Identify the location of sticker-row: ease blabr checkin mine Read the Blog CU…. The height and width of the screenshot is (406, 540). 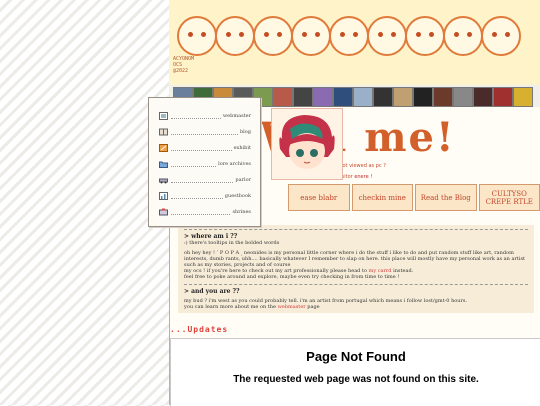
(414, 197).